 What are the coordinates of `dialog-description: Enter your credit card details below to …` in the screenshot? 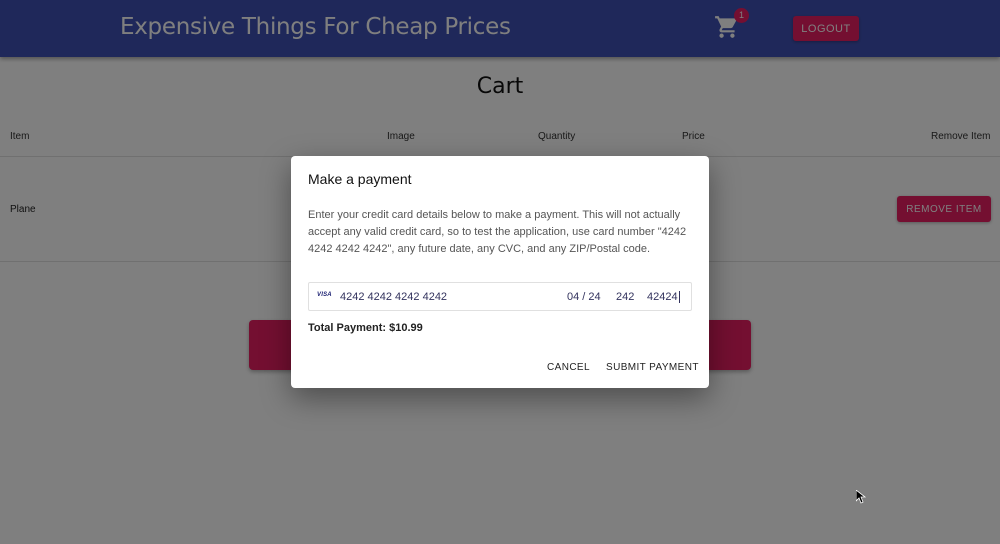 It's located at (497, 232).